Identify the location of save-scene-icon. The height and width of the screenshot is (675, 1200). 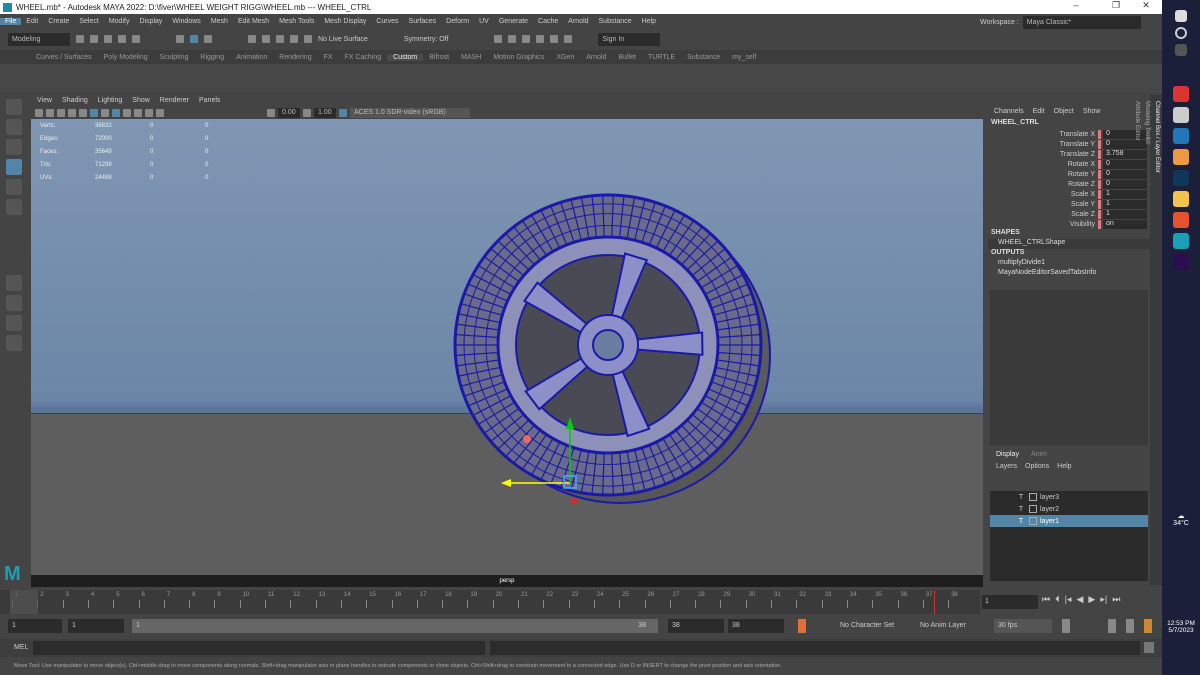
(108, 39).